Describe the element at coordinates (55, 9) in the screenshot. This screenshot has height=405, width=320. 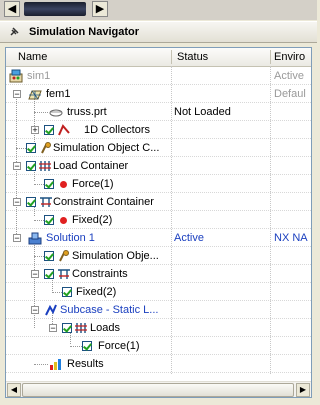
I see `toolbar-graphic` at that location.